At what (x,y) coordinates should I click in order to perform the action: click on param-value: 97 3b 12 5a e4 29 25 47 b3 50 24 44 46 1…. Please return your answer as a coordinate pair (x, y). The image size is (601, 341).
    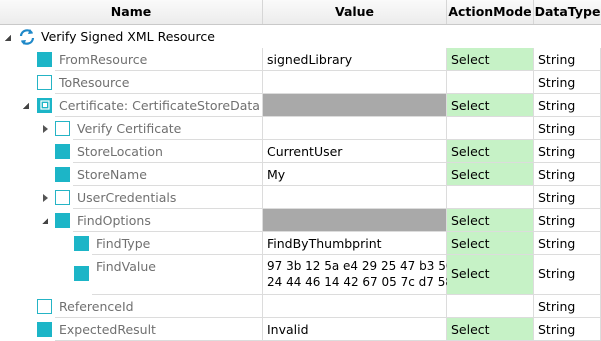
    Looking at the image, I should click on (358, 275).